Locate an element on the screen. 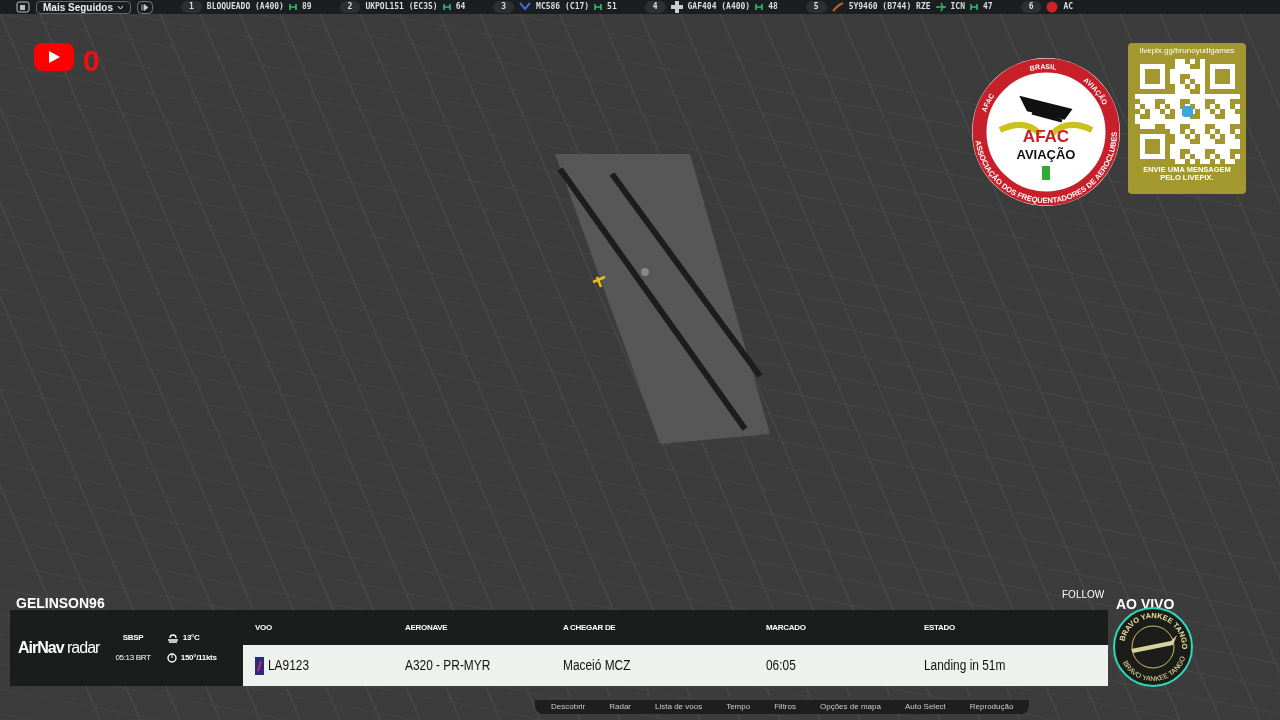 The height and width of the screenshot is (720, 1280). temperature: 13°C is located at coordinates (191, 638).